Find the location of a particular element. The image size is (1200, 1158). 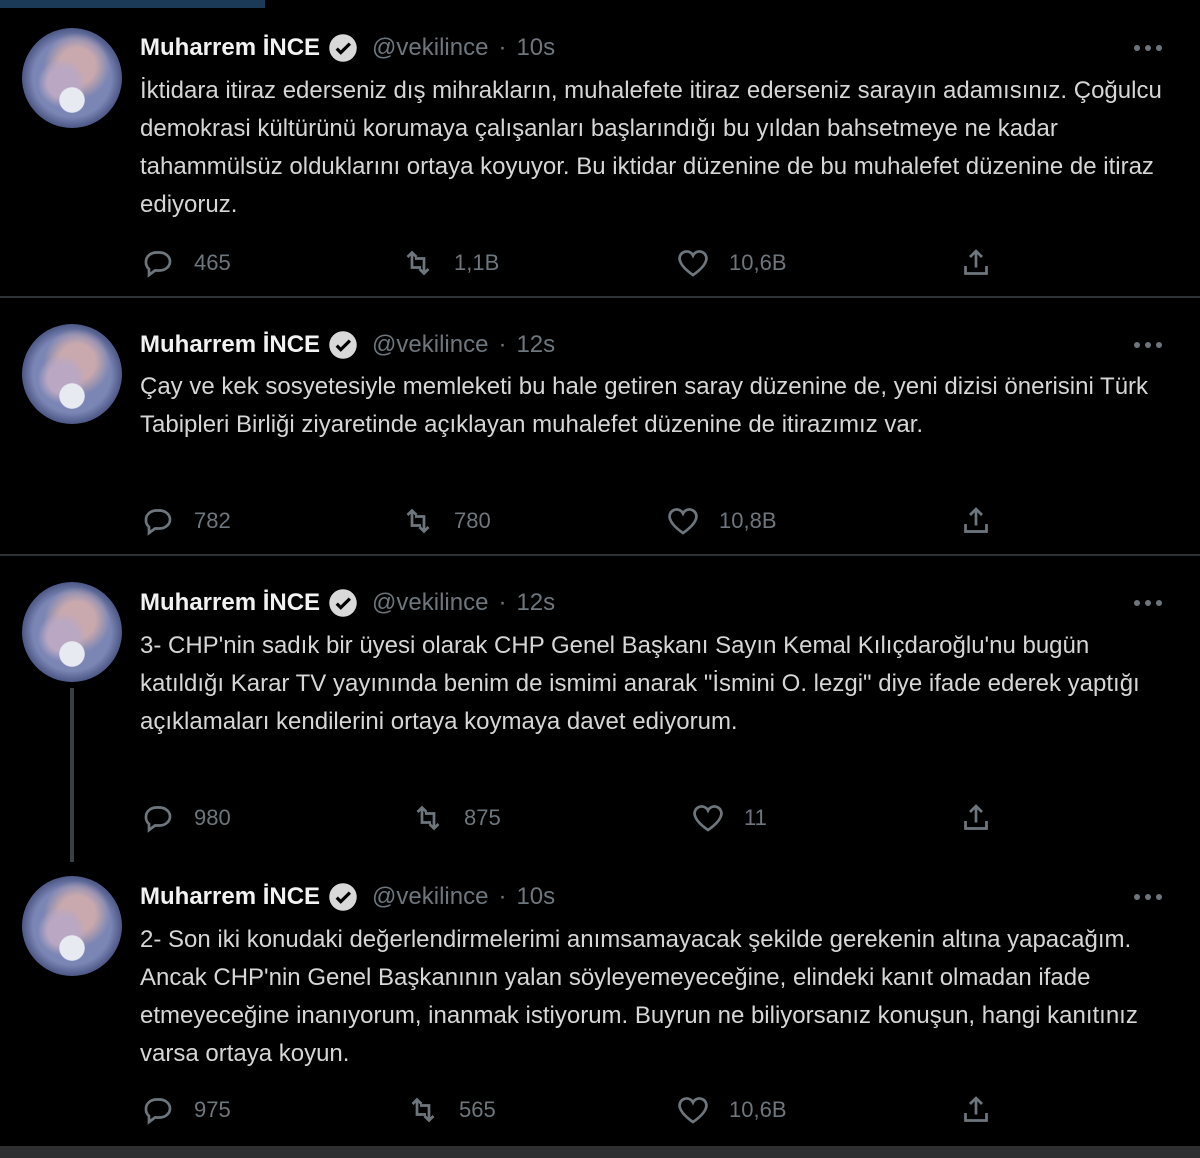

like-button: 10,8B is located at coordinates (721, 521).